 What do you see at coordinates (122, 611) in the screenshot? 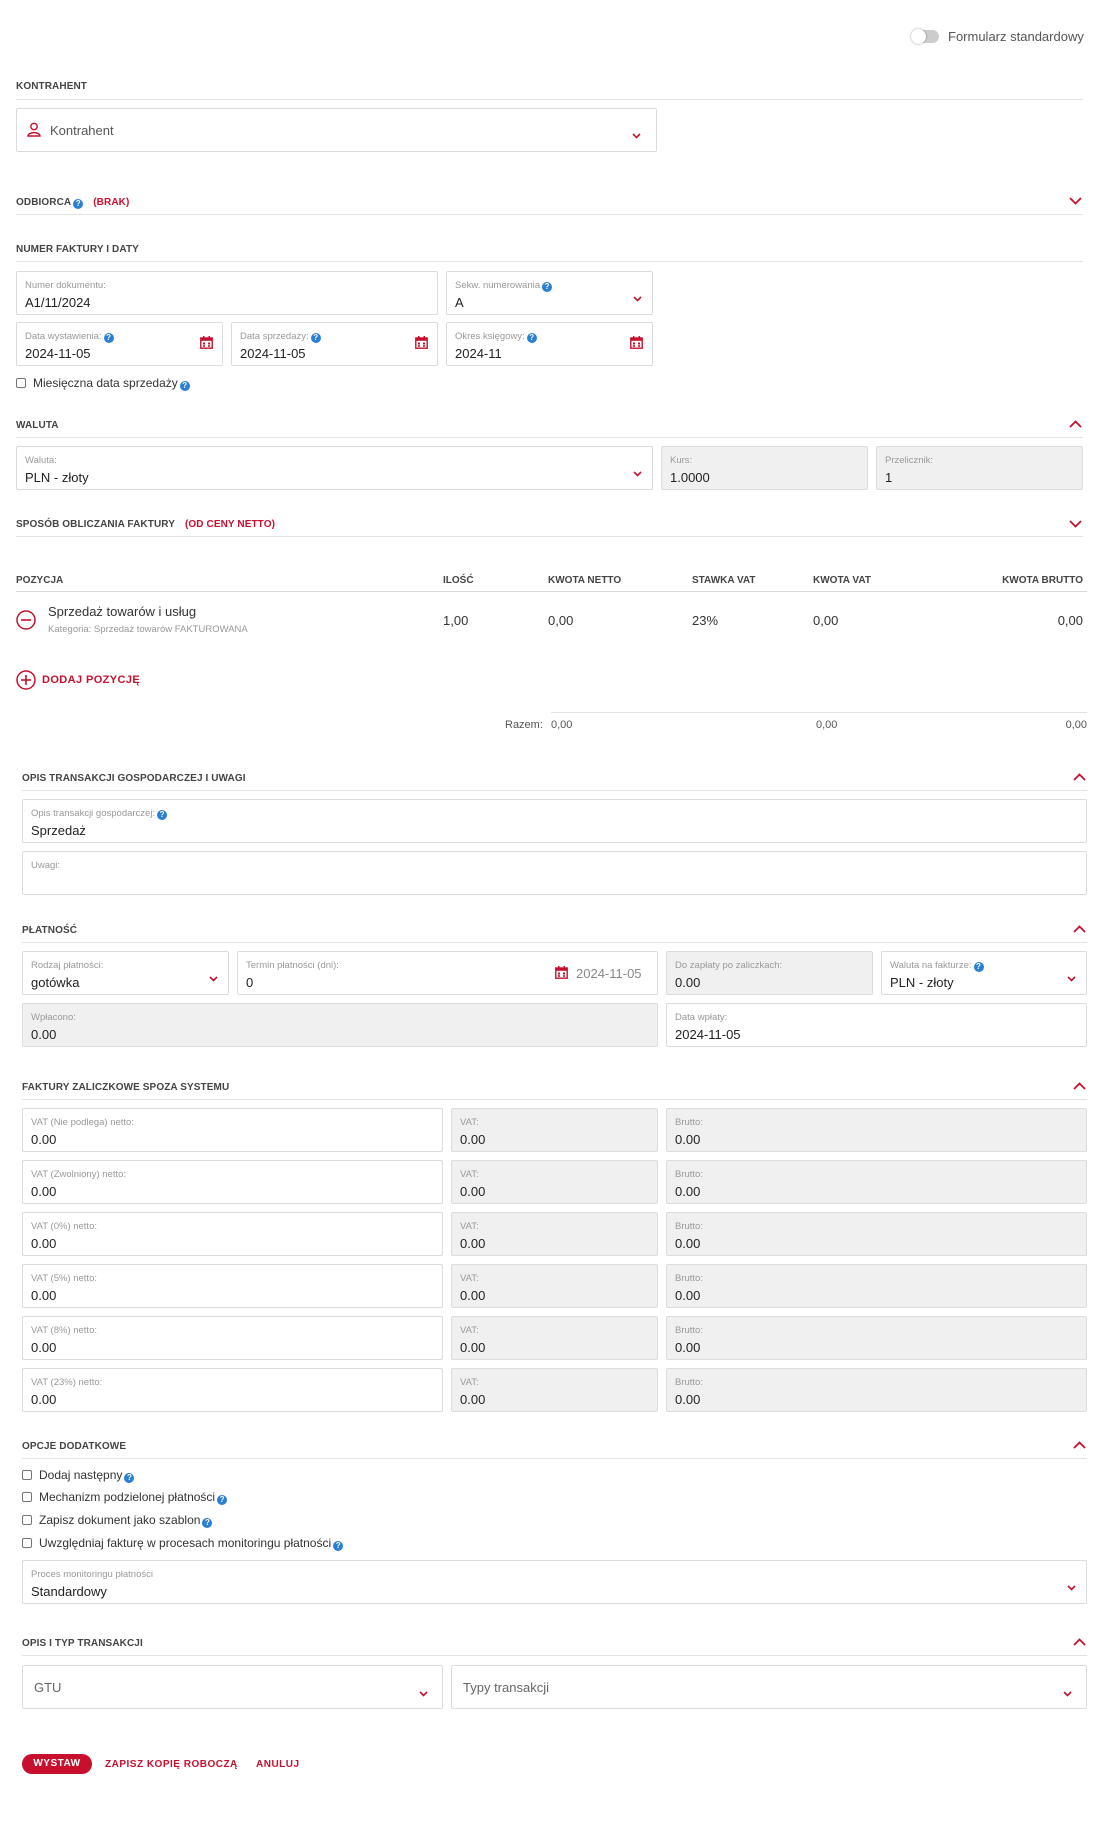
I see `item-name: Sprzedaż towarów i usług` at bounding box center [122, 611].